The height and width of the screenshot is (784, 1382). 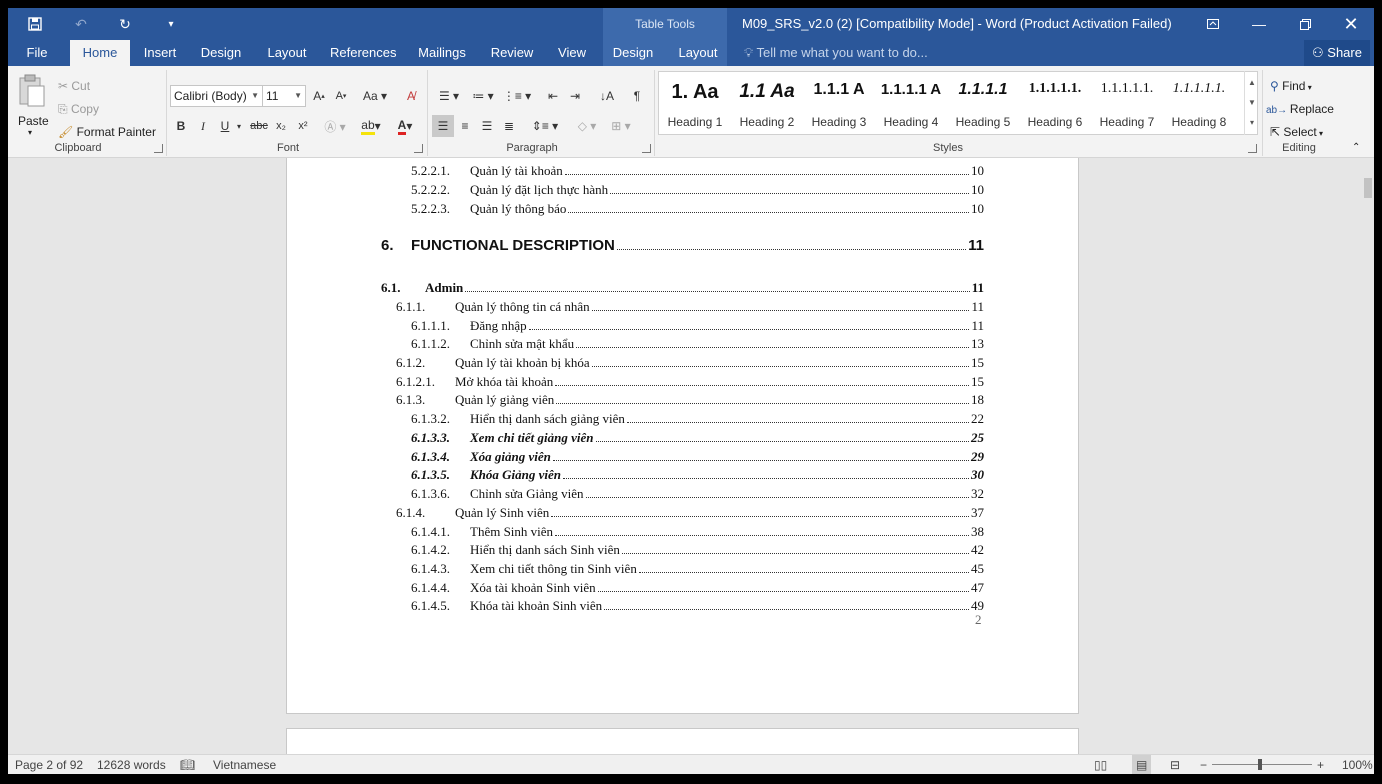 What do you see at coordinates (690, 400) in the screenshot?
I see `toc-entry: 6.1.3. Quản lý giảng viên 18` at bounding box center [690, 400].